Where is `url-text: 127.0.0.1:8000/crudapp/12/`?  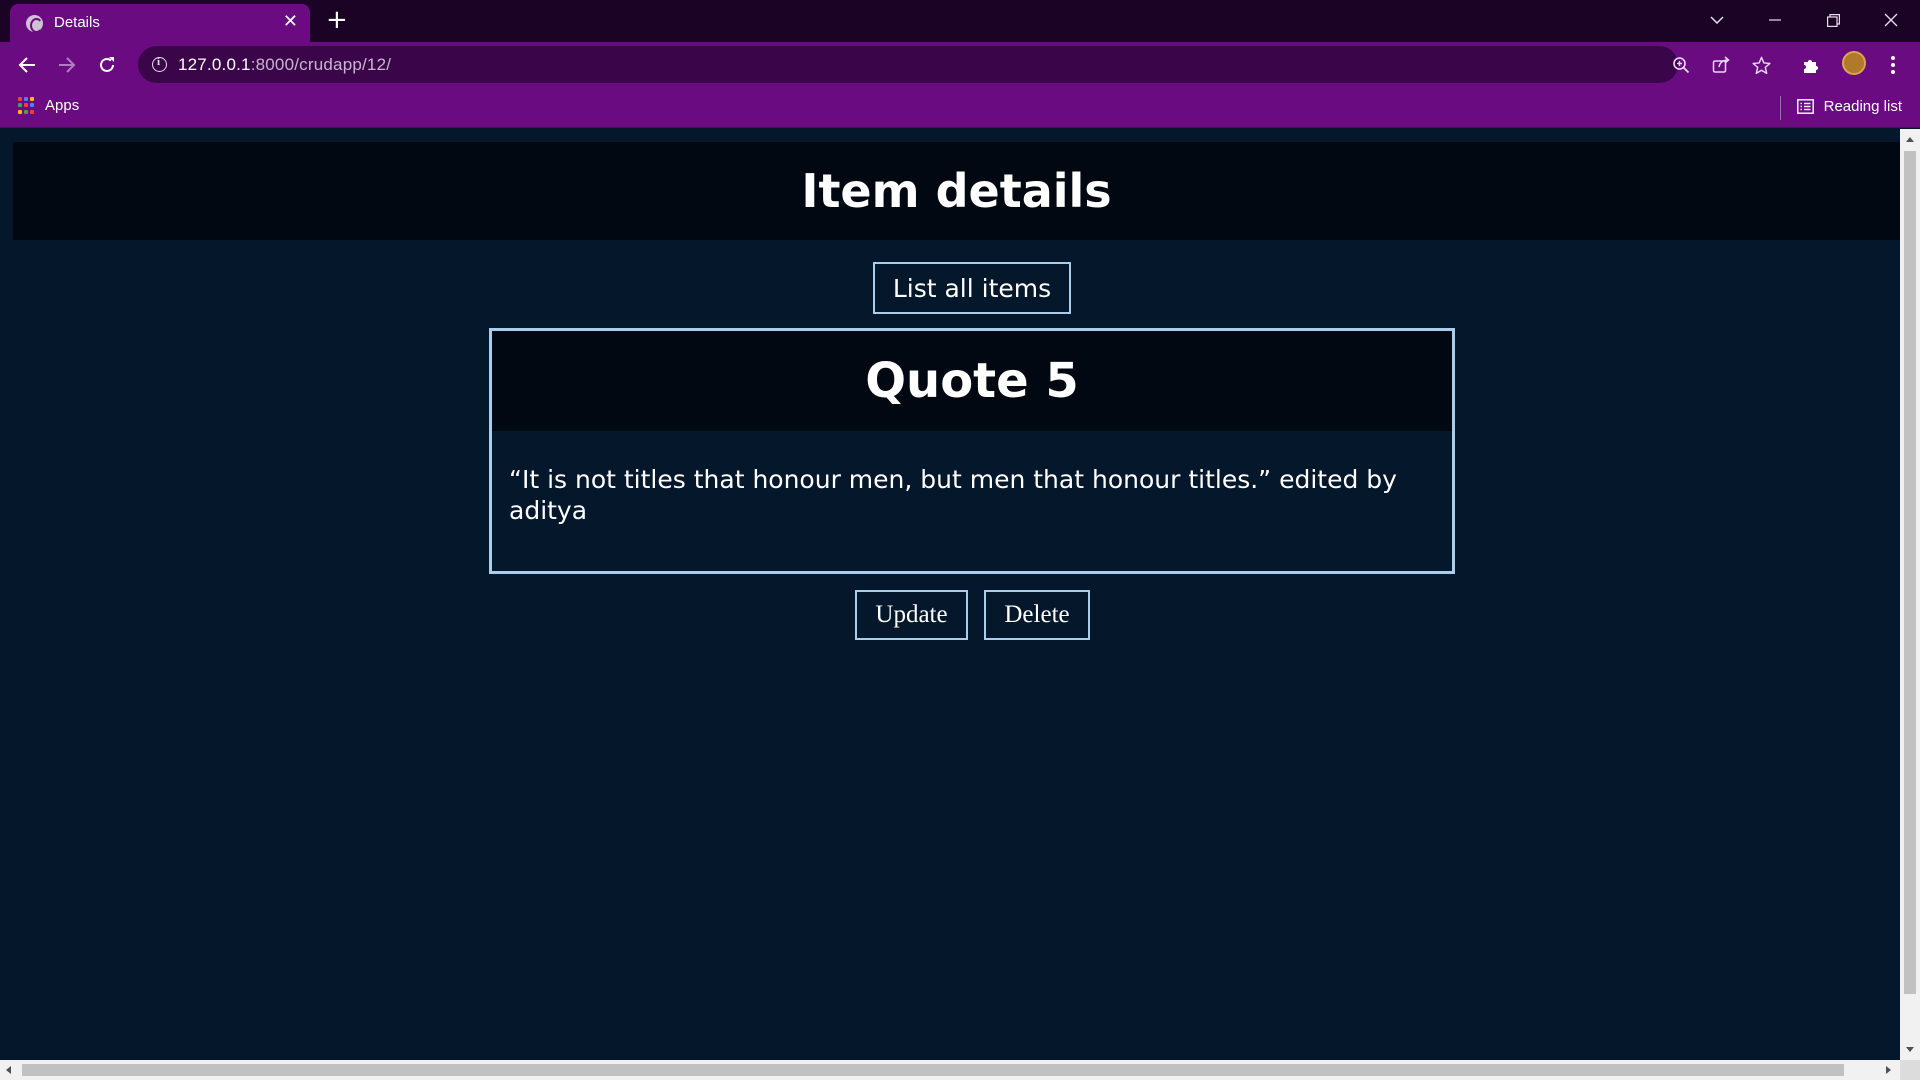
url-text: 127.0.0.1:8000/crudapp/12/ is located at coordinates (284, 65).